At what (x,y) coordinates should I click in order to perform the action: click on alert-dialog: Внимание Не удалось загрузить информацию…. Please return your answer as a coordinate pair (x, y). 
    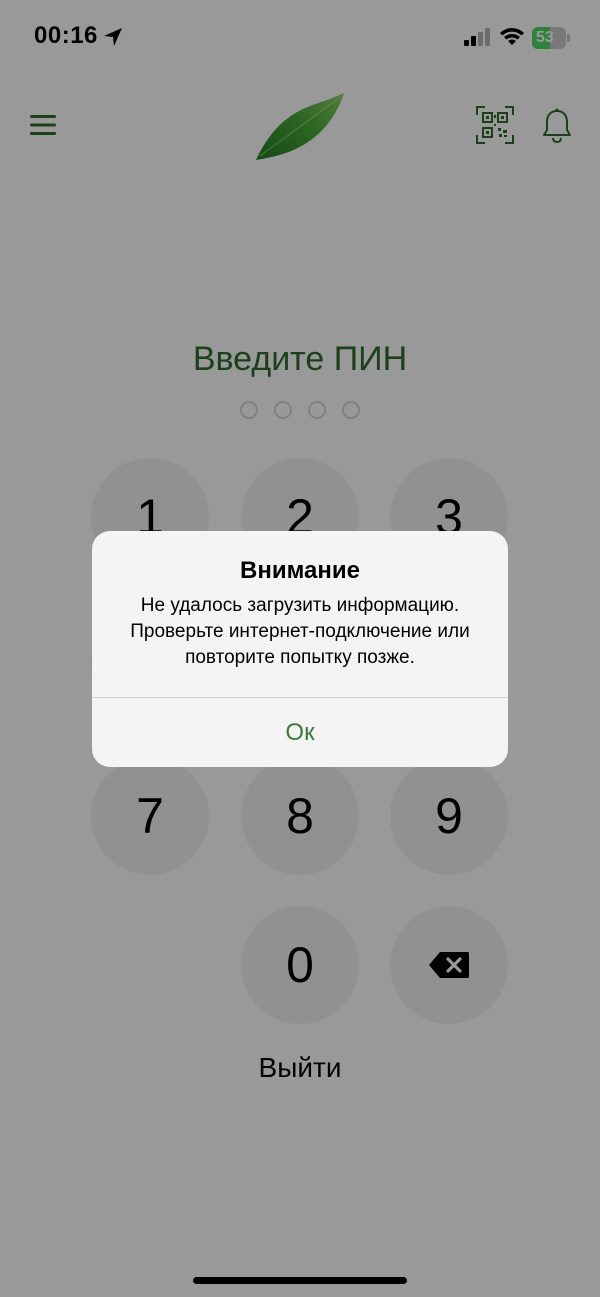
    Looking at the image, I should click on (300, 649).